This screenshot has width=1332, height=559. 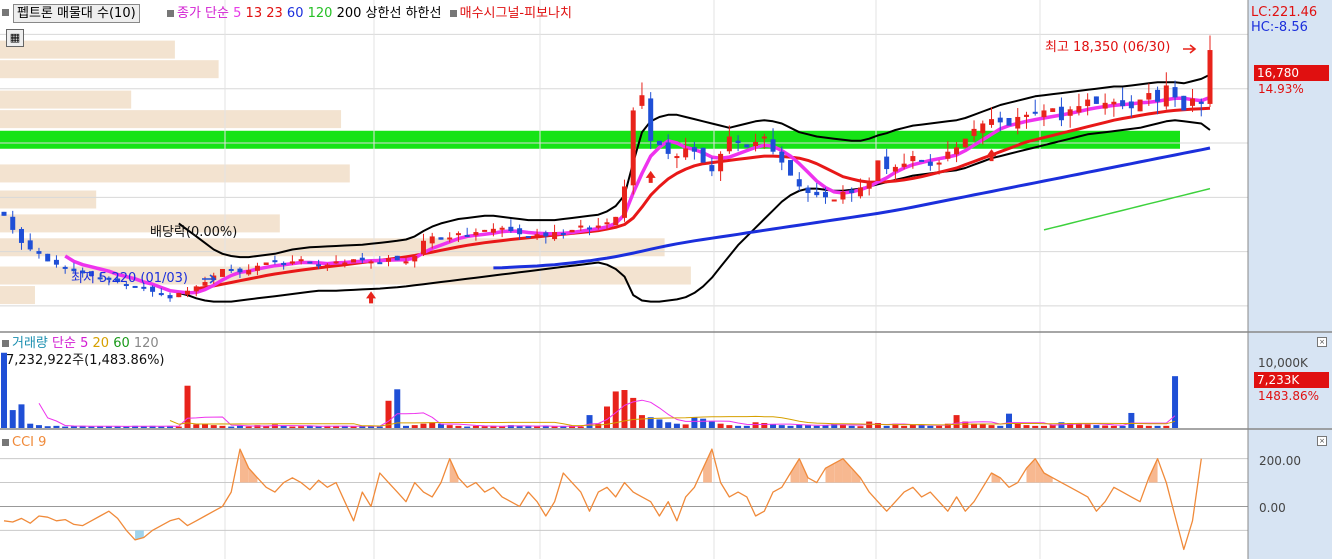 I want to click on dividend-annotation: 배당락(0.00%), so click(x=194, y=232).